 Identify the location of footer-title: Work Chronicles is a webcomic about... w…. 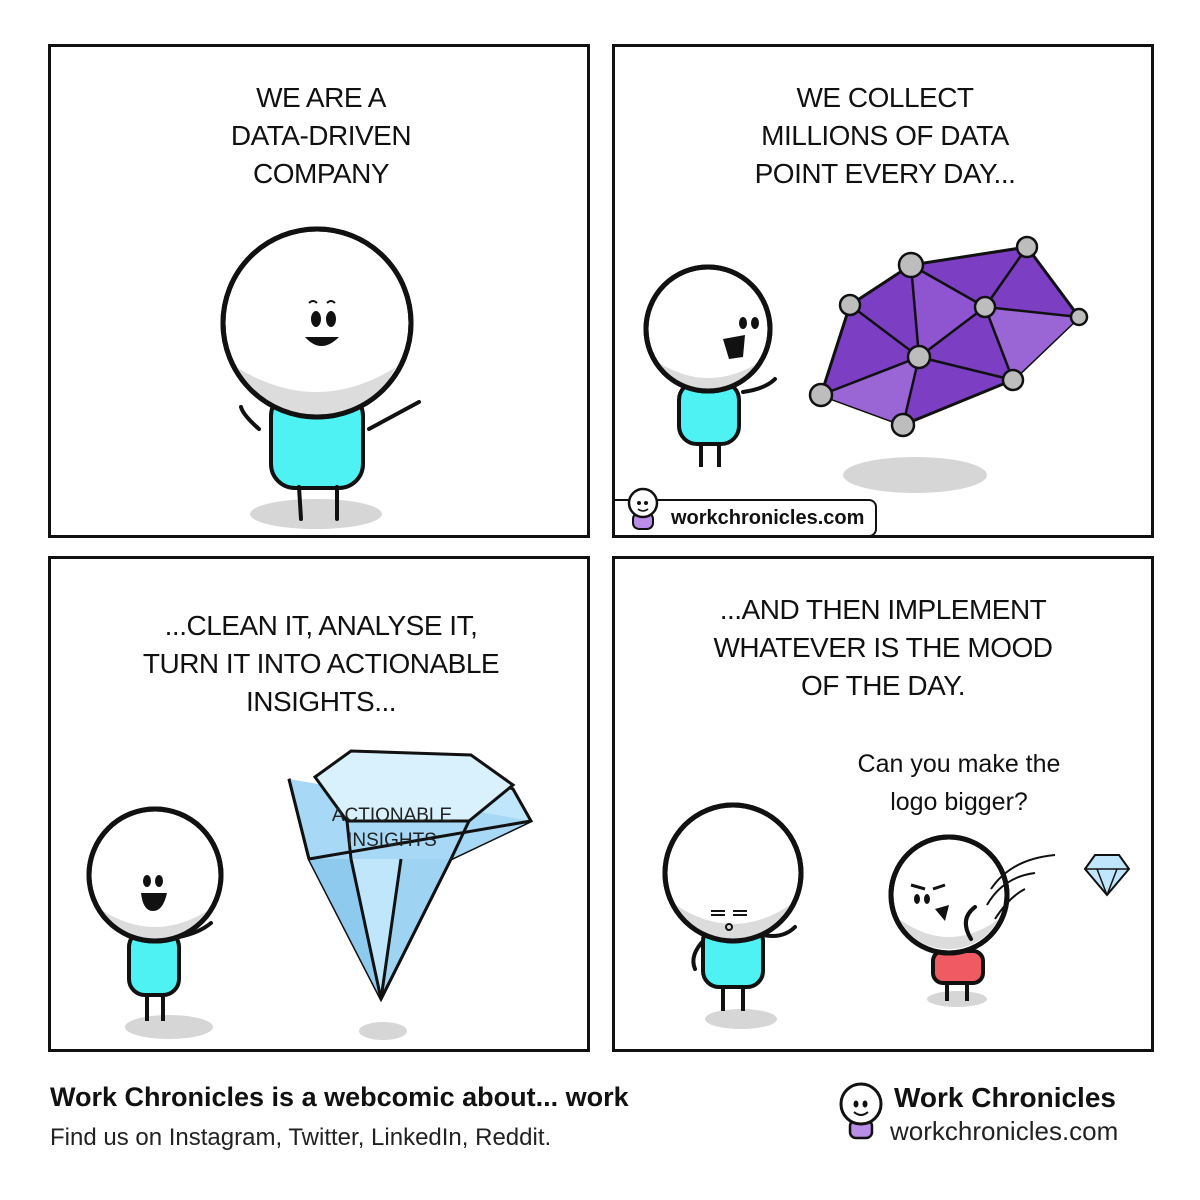
(339, 1097).